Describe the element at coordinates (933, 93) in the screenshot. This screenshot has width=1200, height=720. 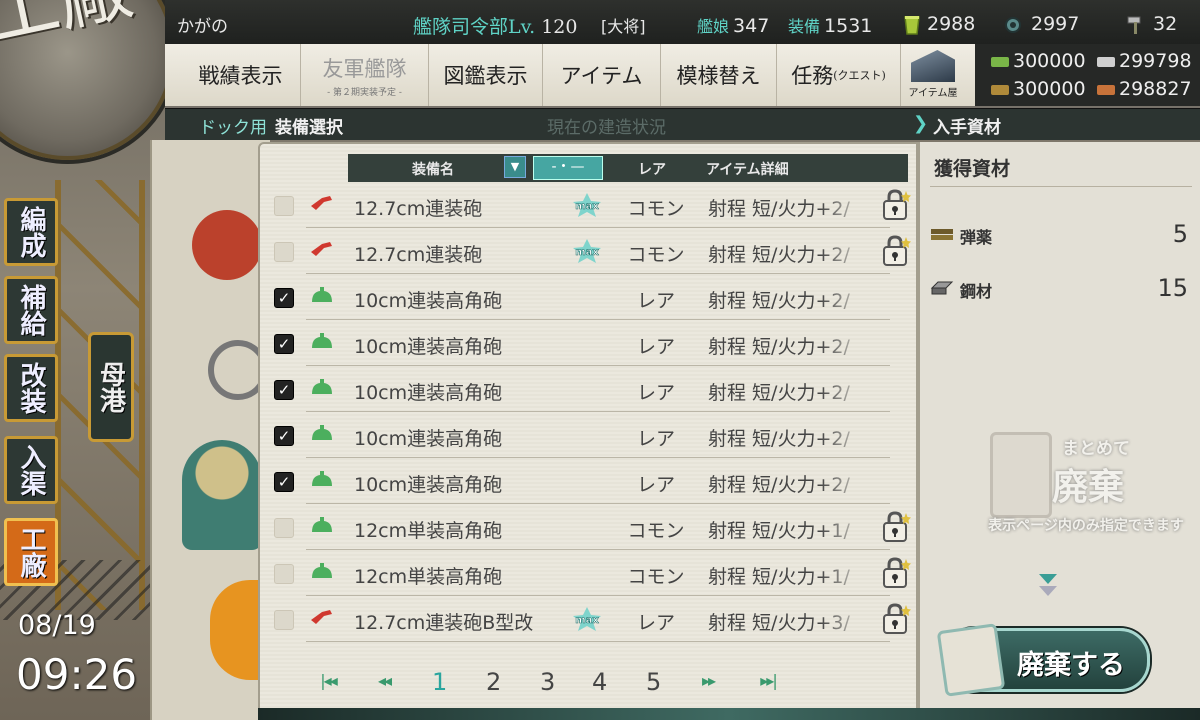
I see `nav-item-shop-label: アイテム屋` at that location.